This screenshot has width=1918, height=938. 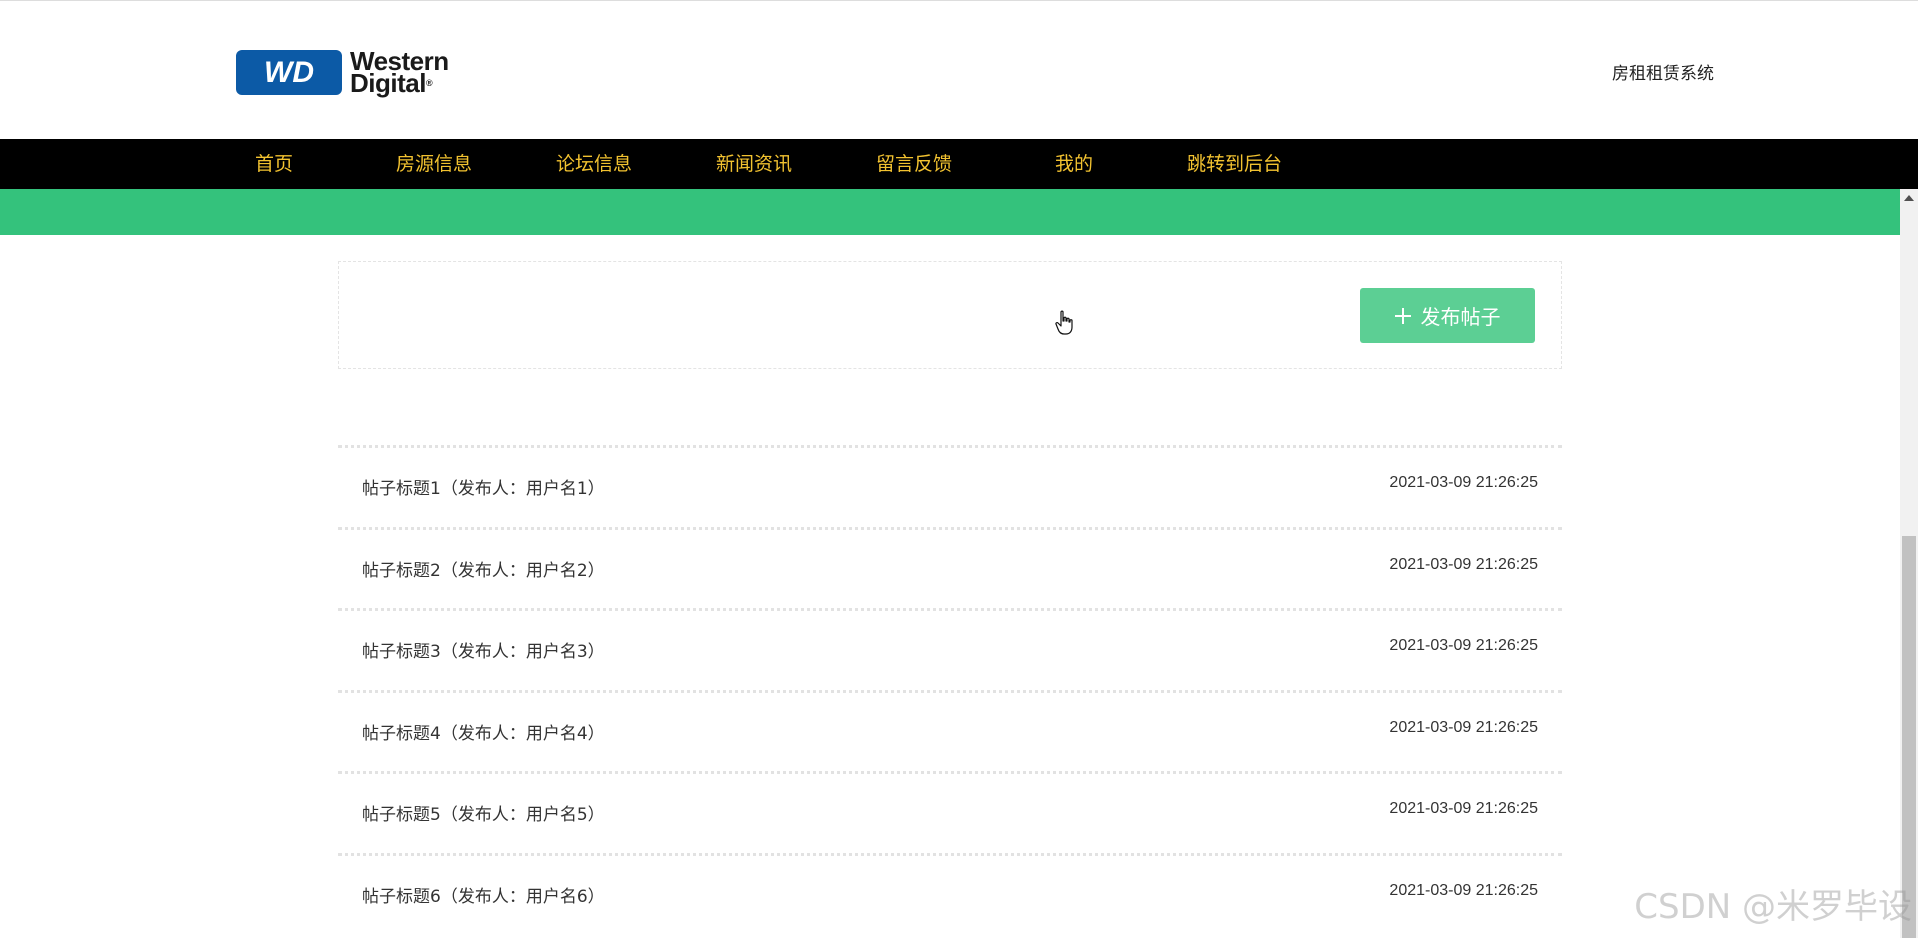 What do you see at coordinates (950, 315) in the screenshot?
I see `forum-action-box: 发布帖子` at bounding box center [950, 315].